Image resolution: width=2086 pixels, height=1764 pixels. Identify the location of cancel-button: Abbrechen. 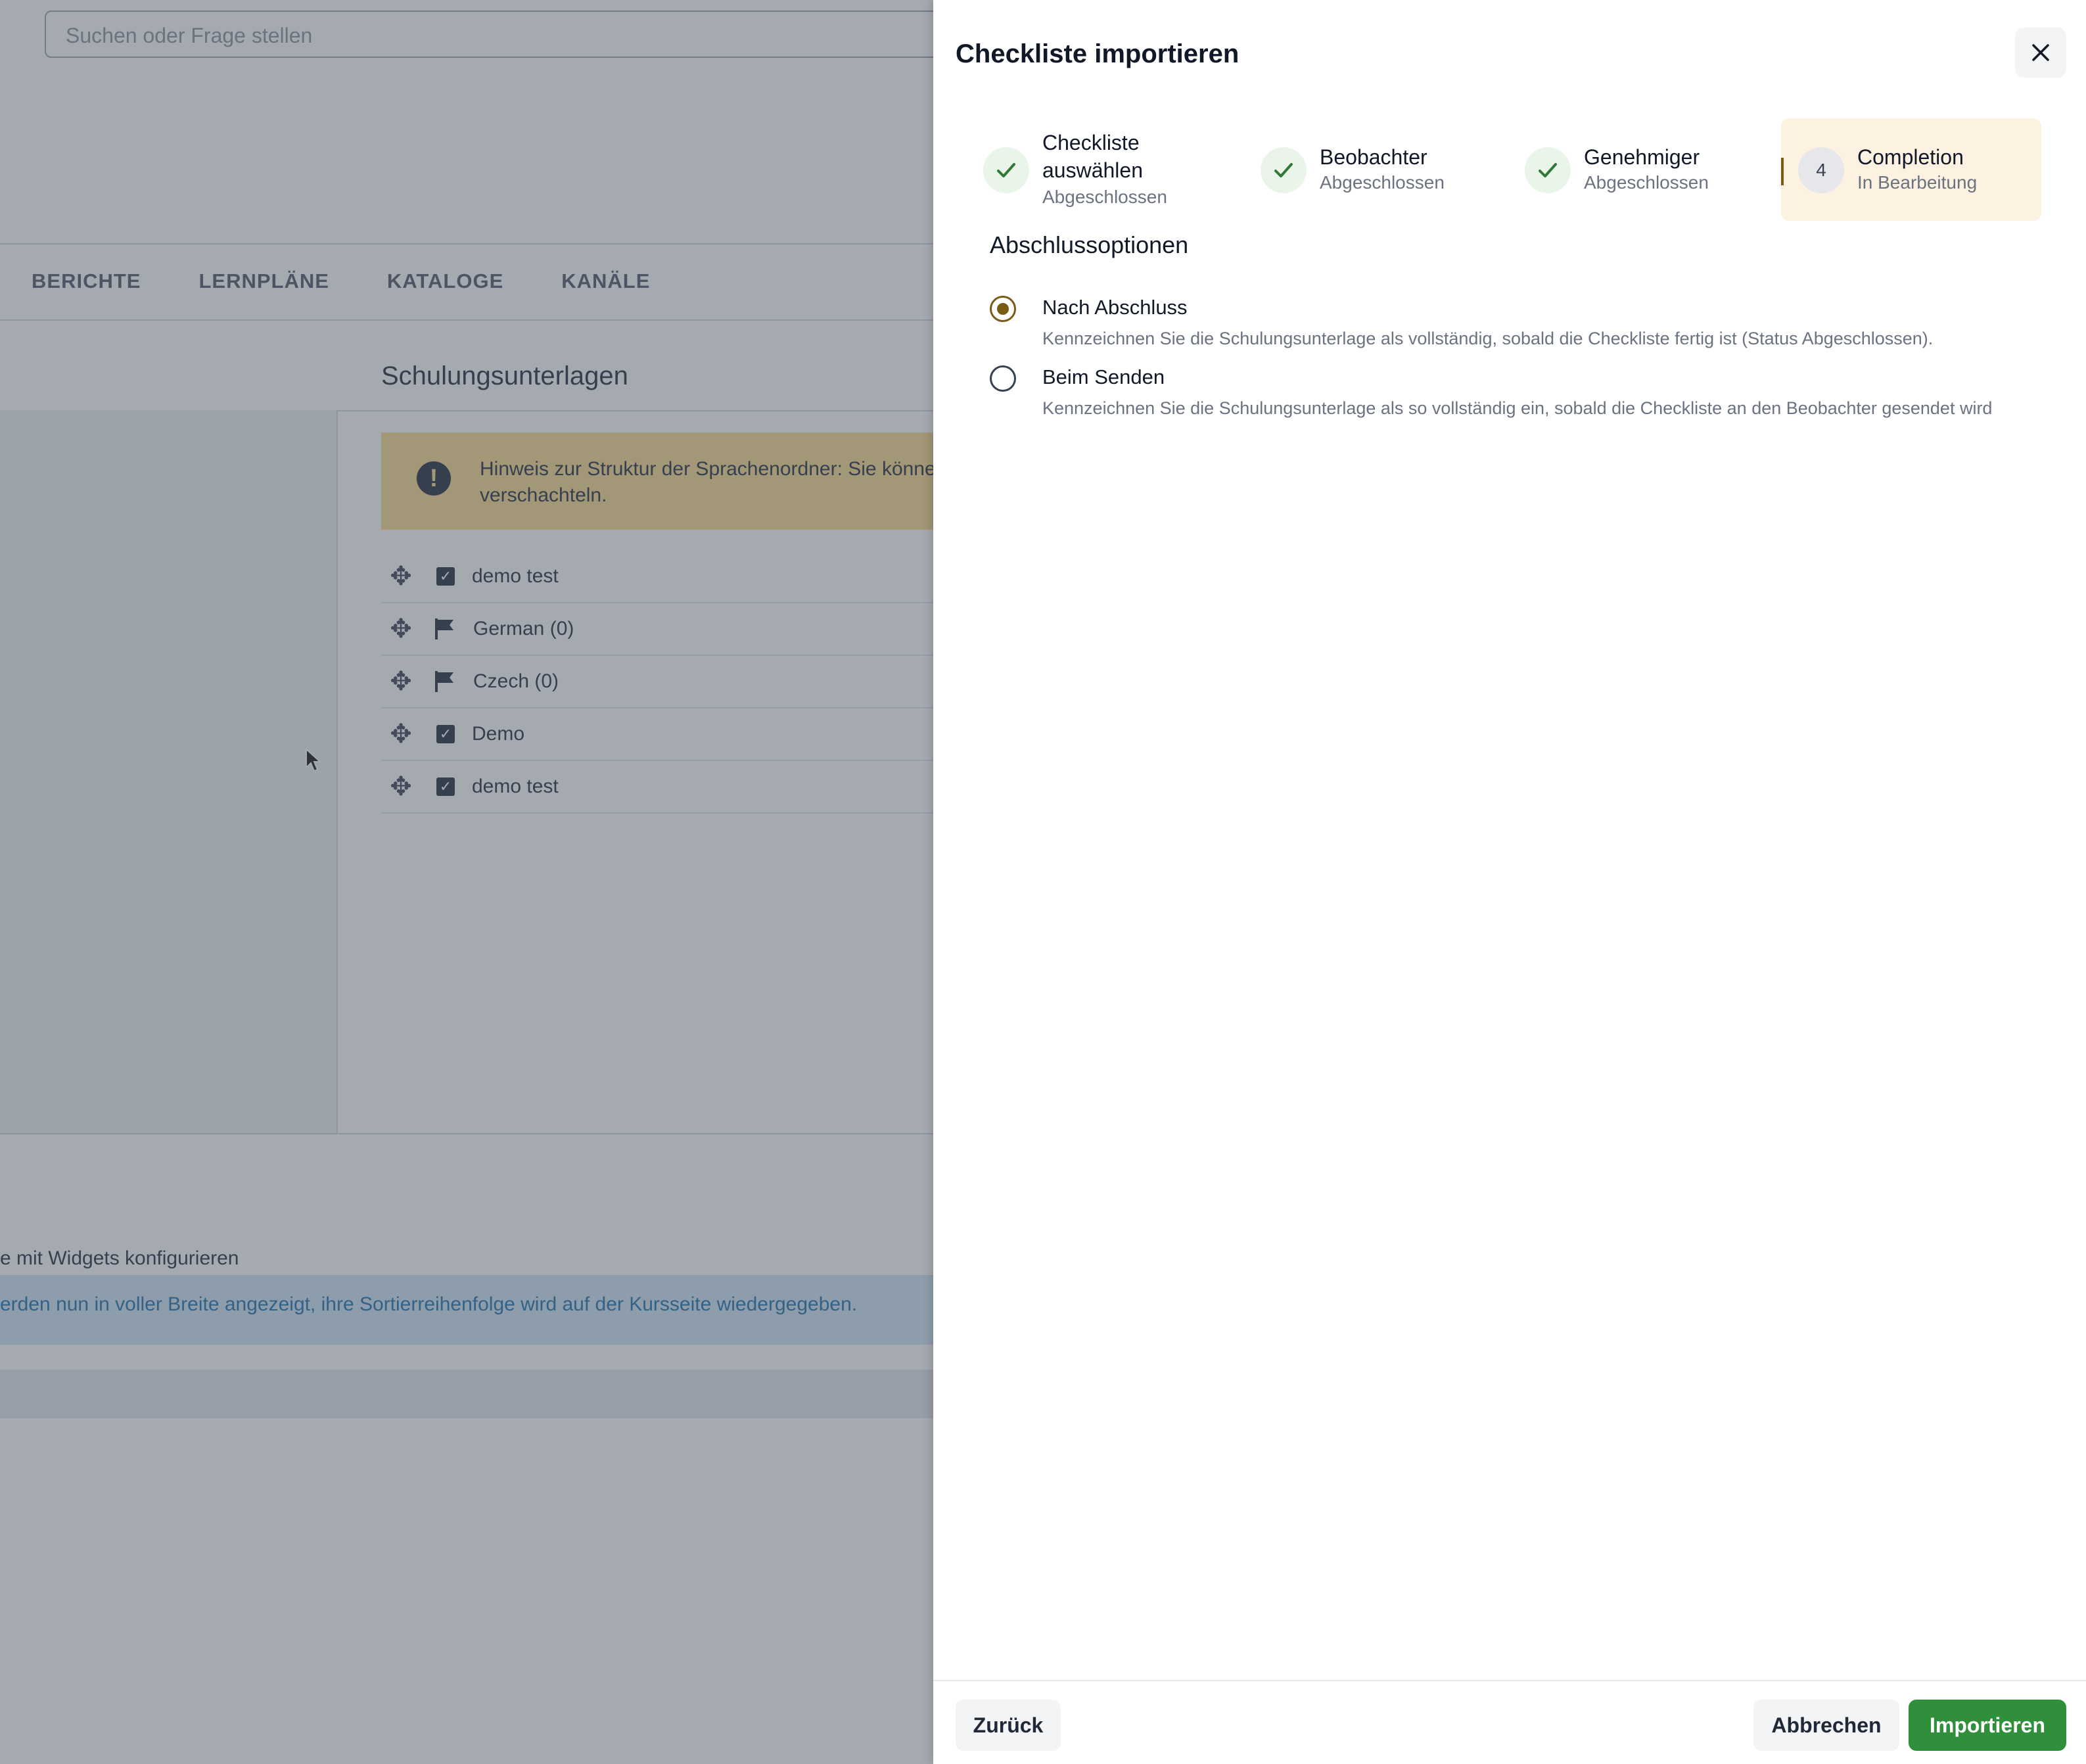
(1826, 1725).